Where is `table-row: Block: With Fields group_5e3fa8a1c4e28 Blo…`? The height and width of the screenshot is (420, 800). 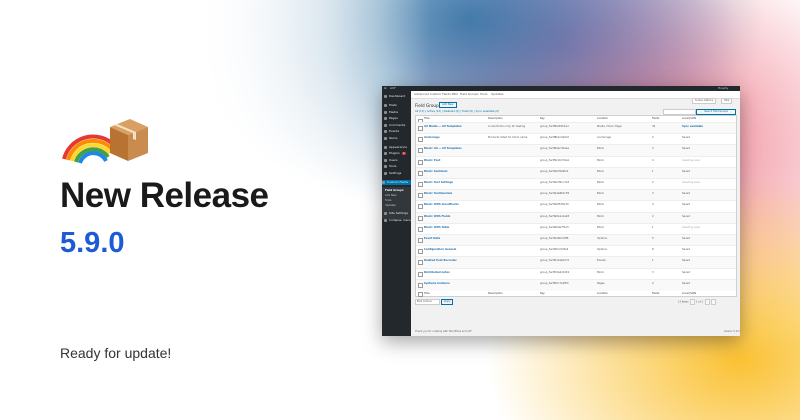 table-row: Block: With Fields group_5e3fa8a1c4e28 Blo… is located at coordinates (576, 217).